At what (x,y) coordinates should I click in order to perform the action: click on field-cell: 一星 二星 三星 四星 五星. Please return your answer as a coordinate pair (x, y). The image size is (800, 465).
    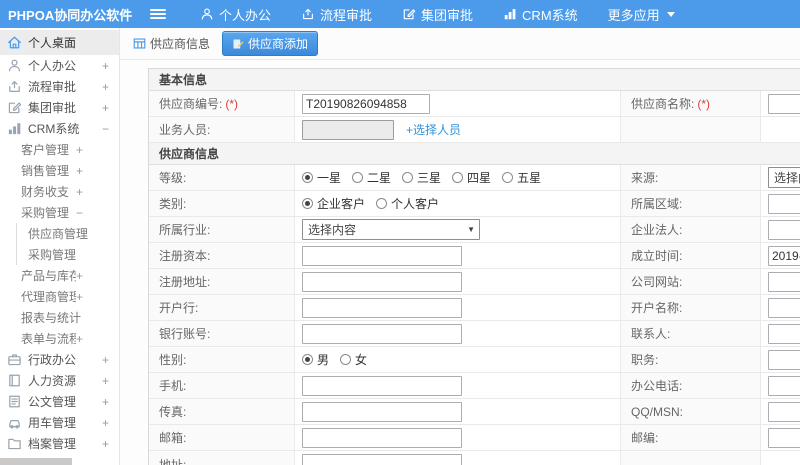
    Looking at the image, I should click on (458, 177).